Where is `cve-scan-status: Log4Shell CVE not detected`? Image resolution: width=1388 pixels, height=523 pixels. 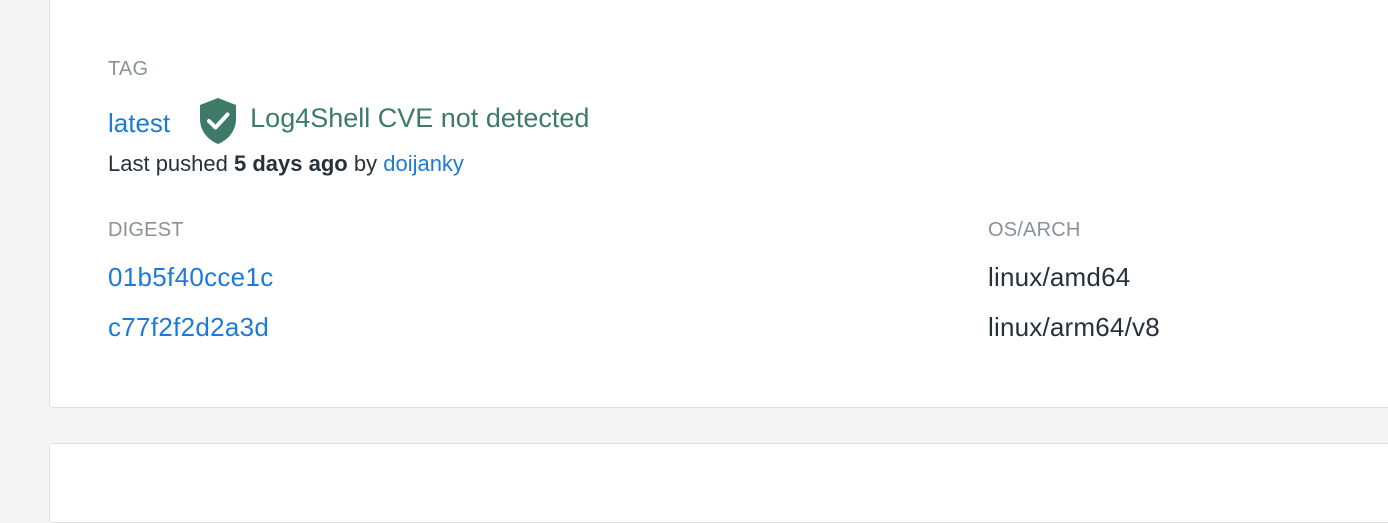 cve-scan-status: Log4Shell CVE not detected is located at coordinates (420, 117).